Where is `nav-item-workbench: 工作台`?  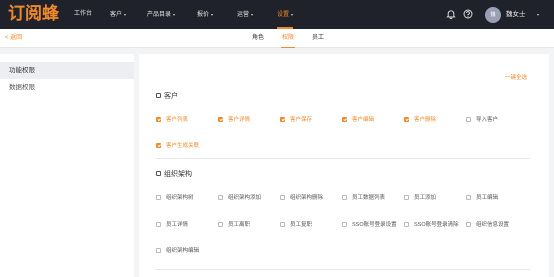 nav-item-workbench: 工作台 is located at coordinates (83, 14).